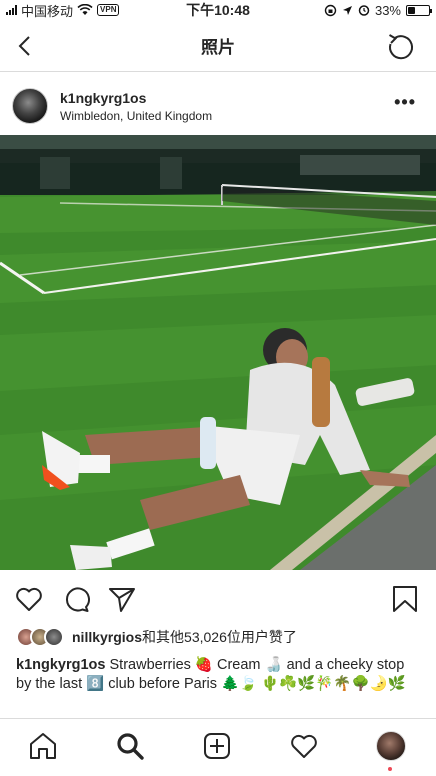 The height and width of the screenshot is (776, 436). I want to click on battery-percent: 33%, so click(387, 10).